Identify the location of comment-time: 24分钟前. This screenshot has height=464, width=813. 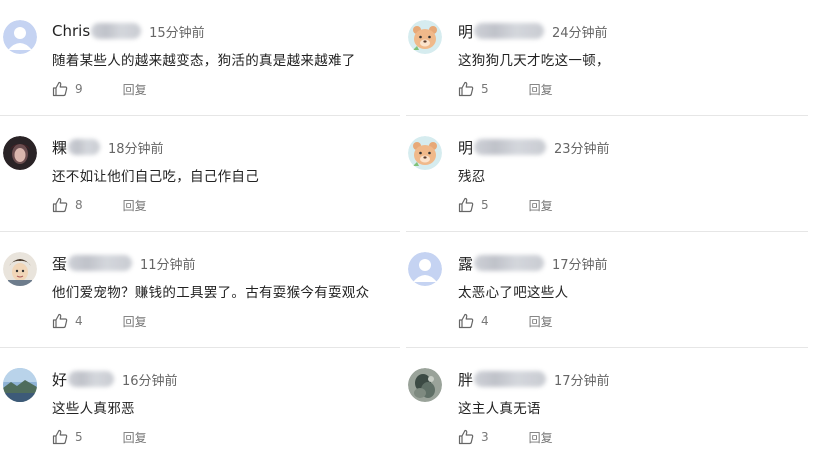
(580, 33).